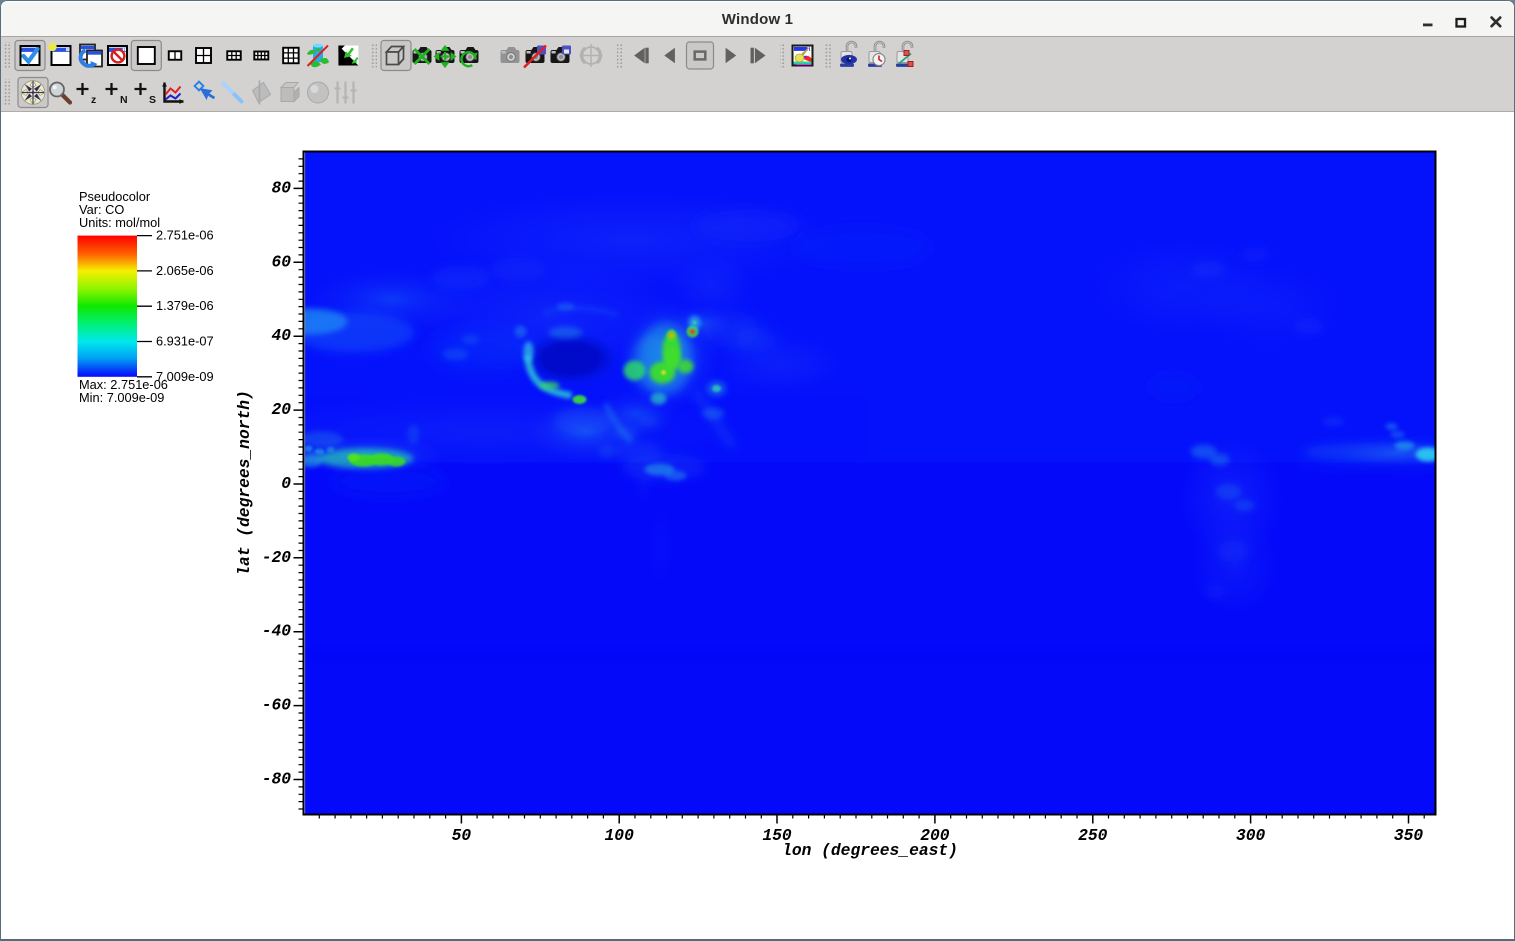 This screenshot has height=941, width=1515. I want to click on svg-text: S, so click(152, 100).